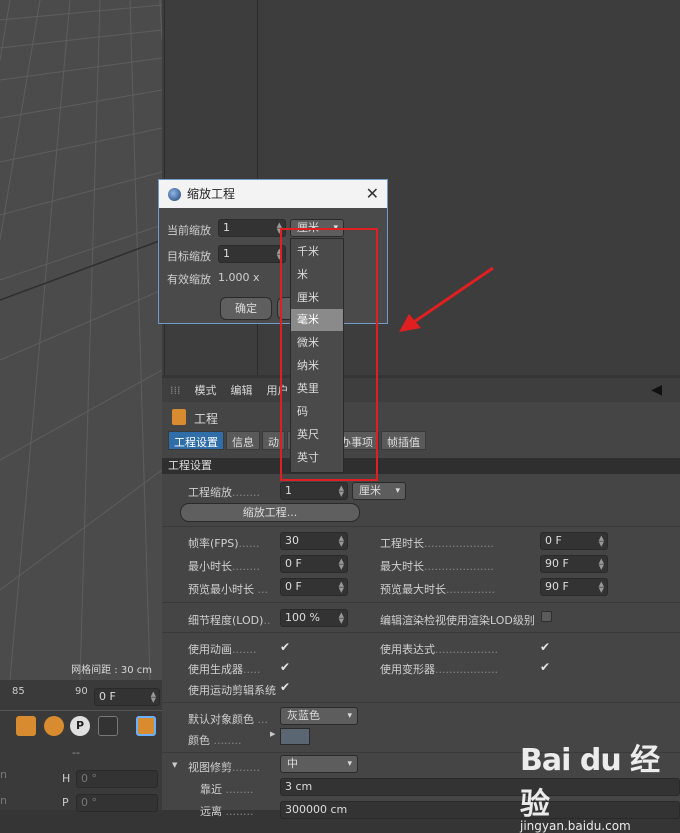 This screenshot has height=833, width=680. Describe the element at coordinates (117, 779) in the screenshot. I see `coord-h-field: 0 °` at that location.